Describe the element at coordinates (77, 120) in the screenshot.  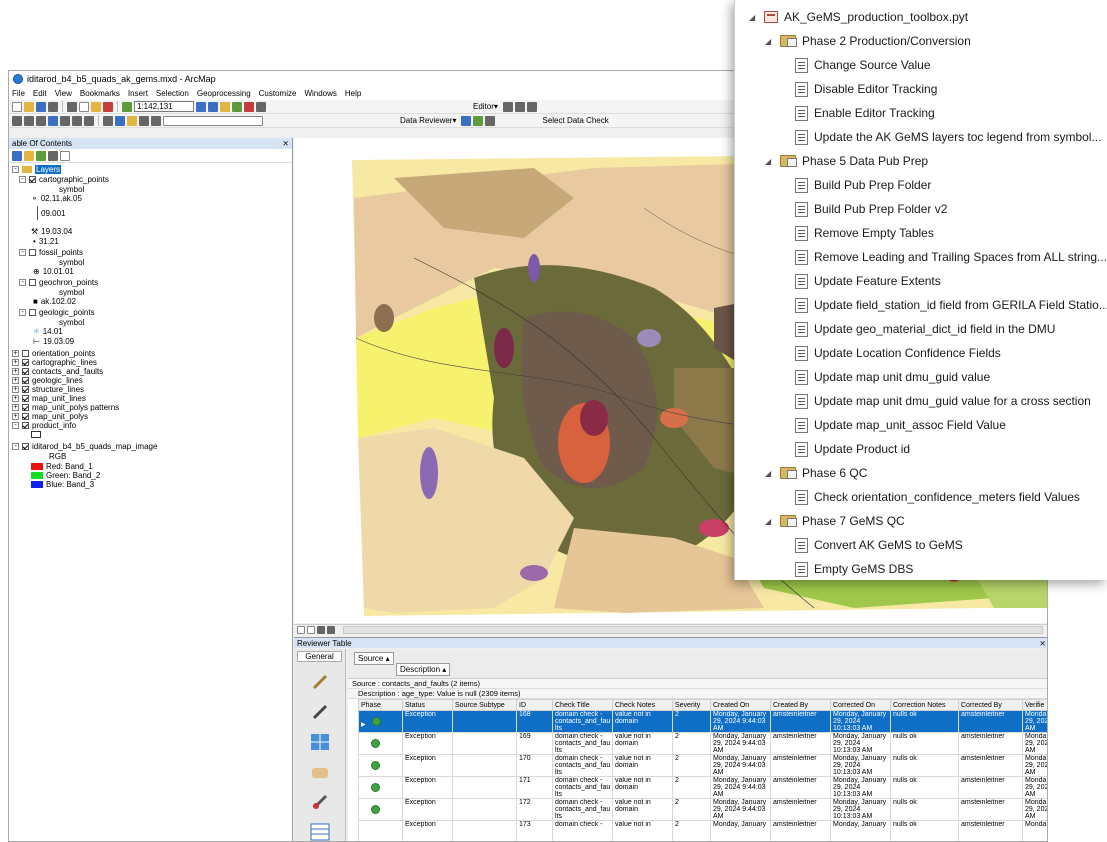
I see `back-icon` at that location.